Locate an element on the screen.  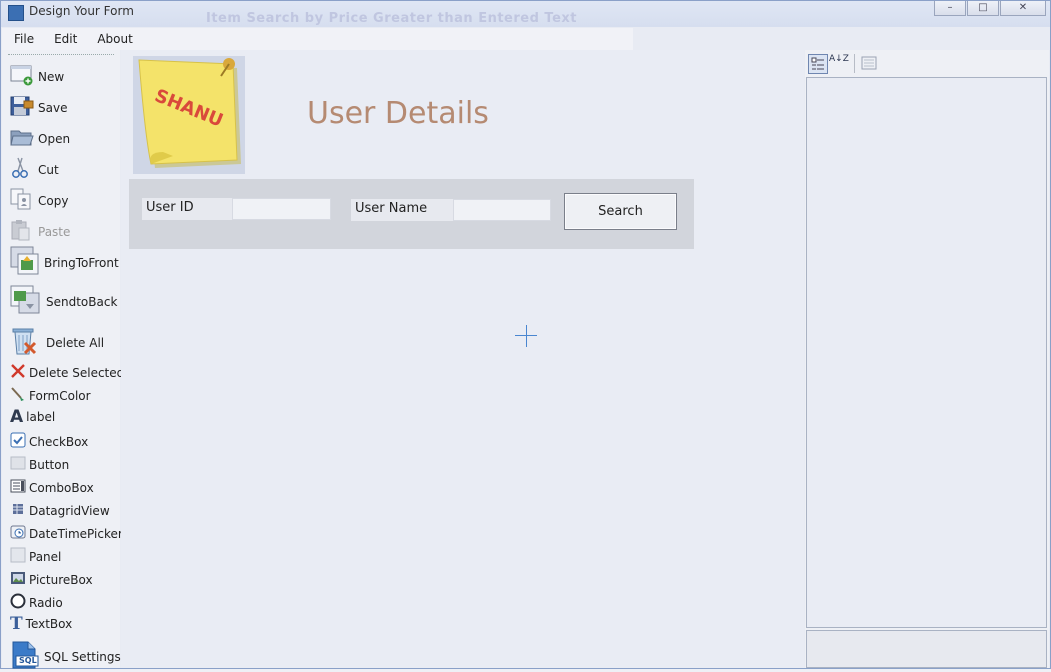
tool-label: BringToFront is located at coordinates (81, 262).